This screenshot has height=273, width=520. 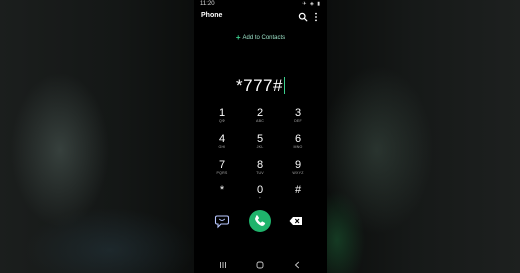 What do you see at coordinates (238, 37) in the screenshot?
I see `plus-icon: +` at bounding box center [238, 37].